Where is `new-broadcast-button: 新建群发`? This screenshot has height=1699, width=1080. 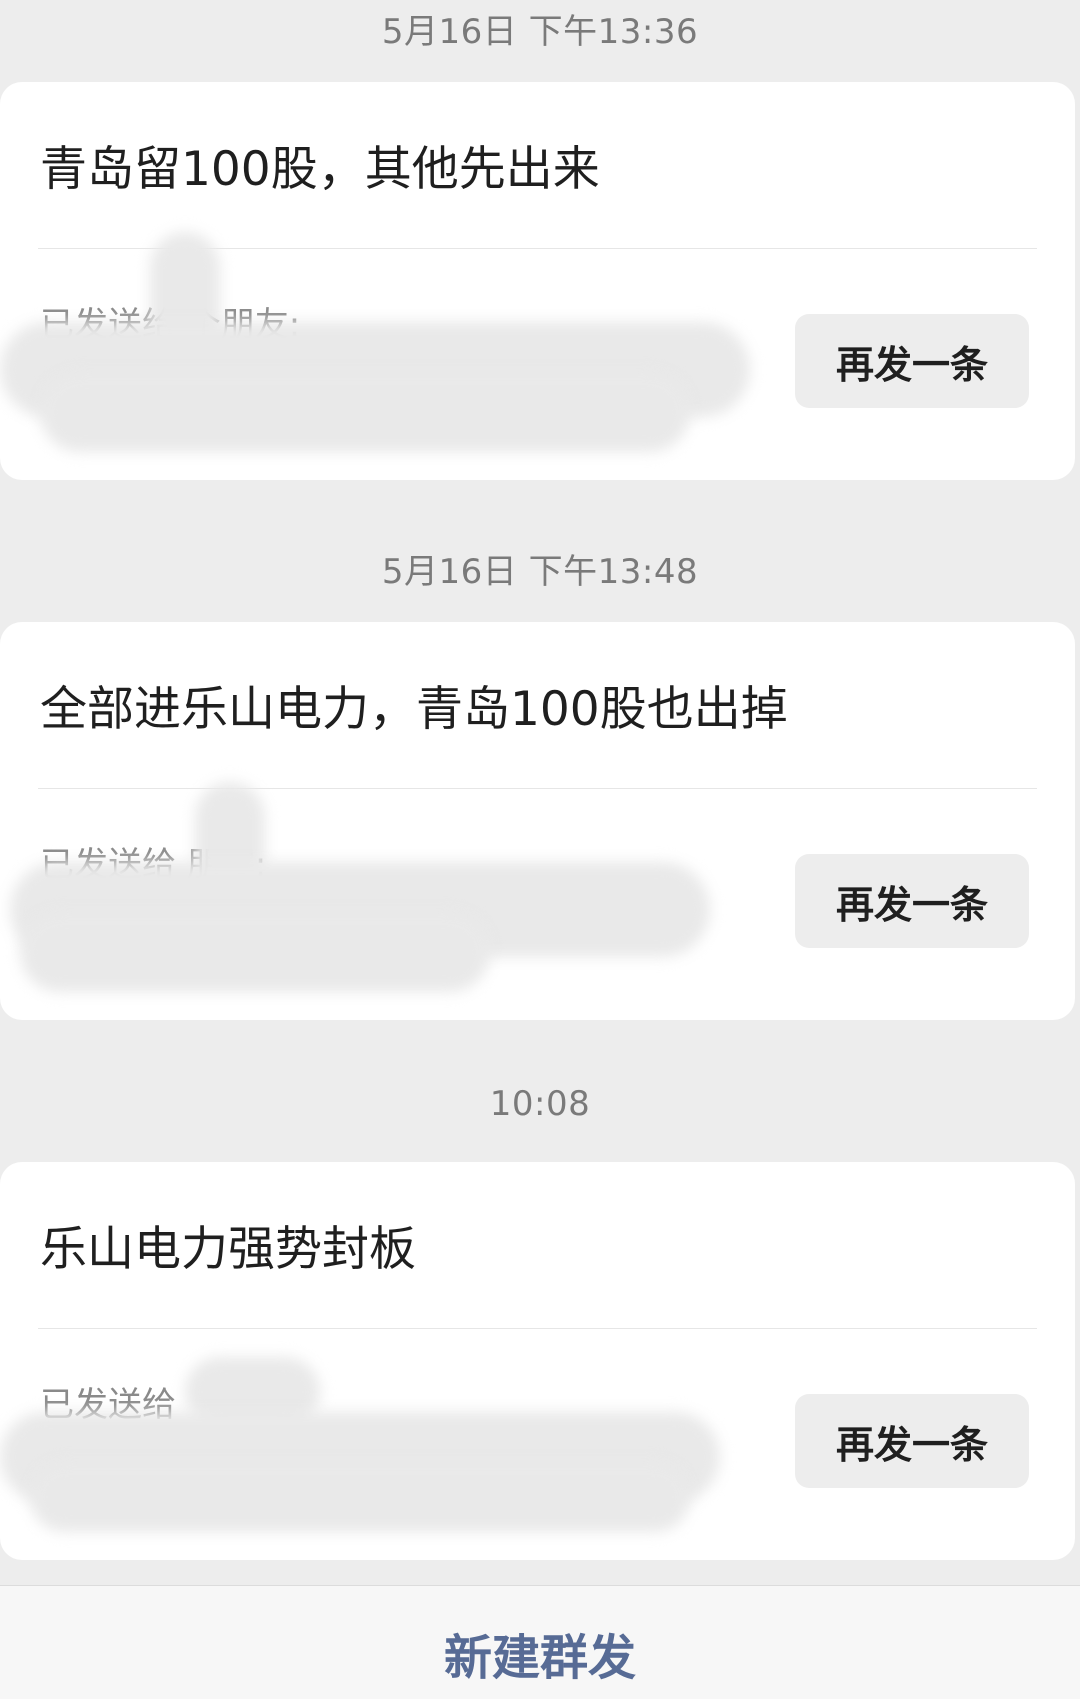 new-broadcast-button: 新建群发 is located at coordinates (540, 1653).